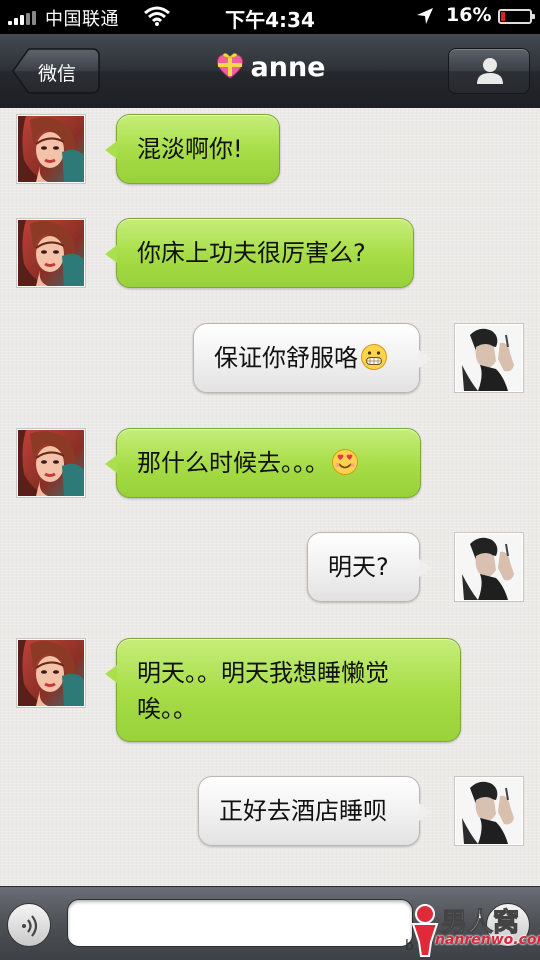  What do you see at coordinates (374, 357) in the screenshot?
I see `grin-emoji-icon` at bounding box center [374, 357].